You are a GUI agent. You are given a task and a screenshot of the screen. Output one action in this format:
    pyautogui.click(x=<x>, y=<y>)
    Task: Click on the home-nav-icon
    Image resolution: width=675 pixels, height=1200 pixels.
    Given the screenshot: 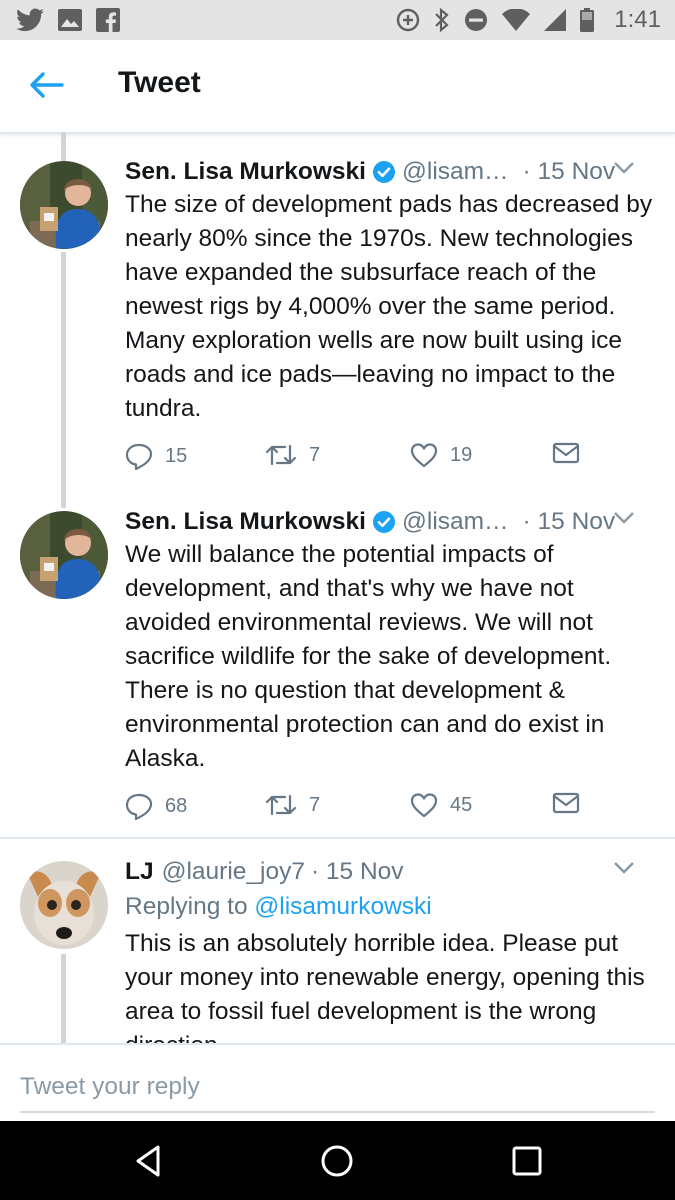 What is the action you would take?
    pyautogui.click(x=337, y=1161)
    